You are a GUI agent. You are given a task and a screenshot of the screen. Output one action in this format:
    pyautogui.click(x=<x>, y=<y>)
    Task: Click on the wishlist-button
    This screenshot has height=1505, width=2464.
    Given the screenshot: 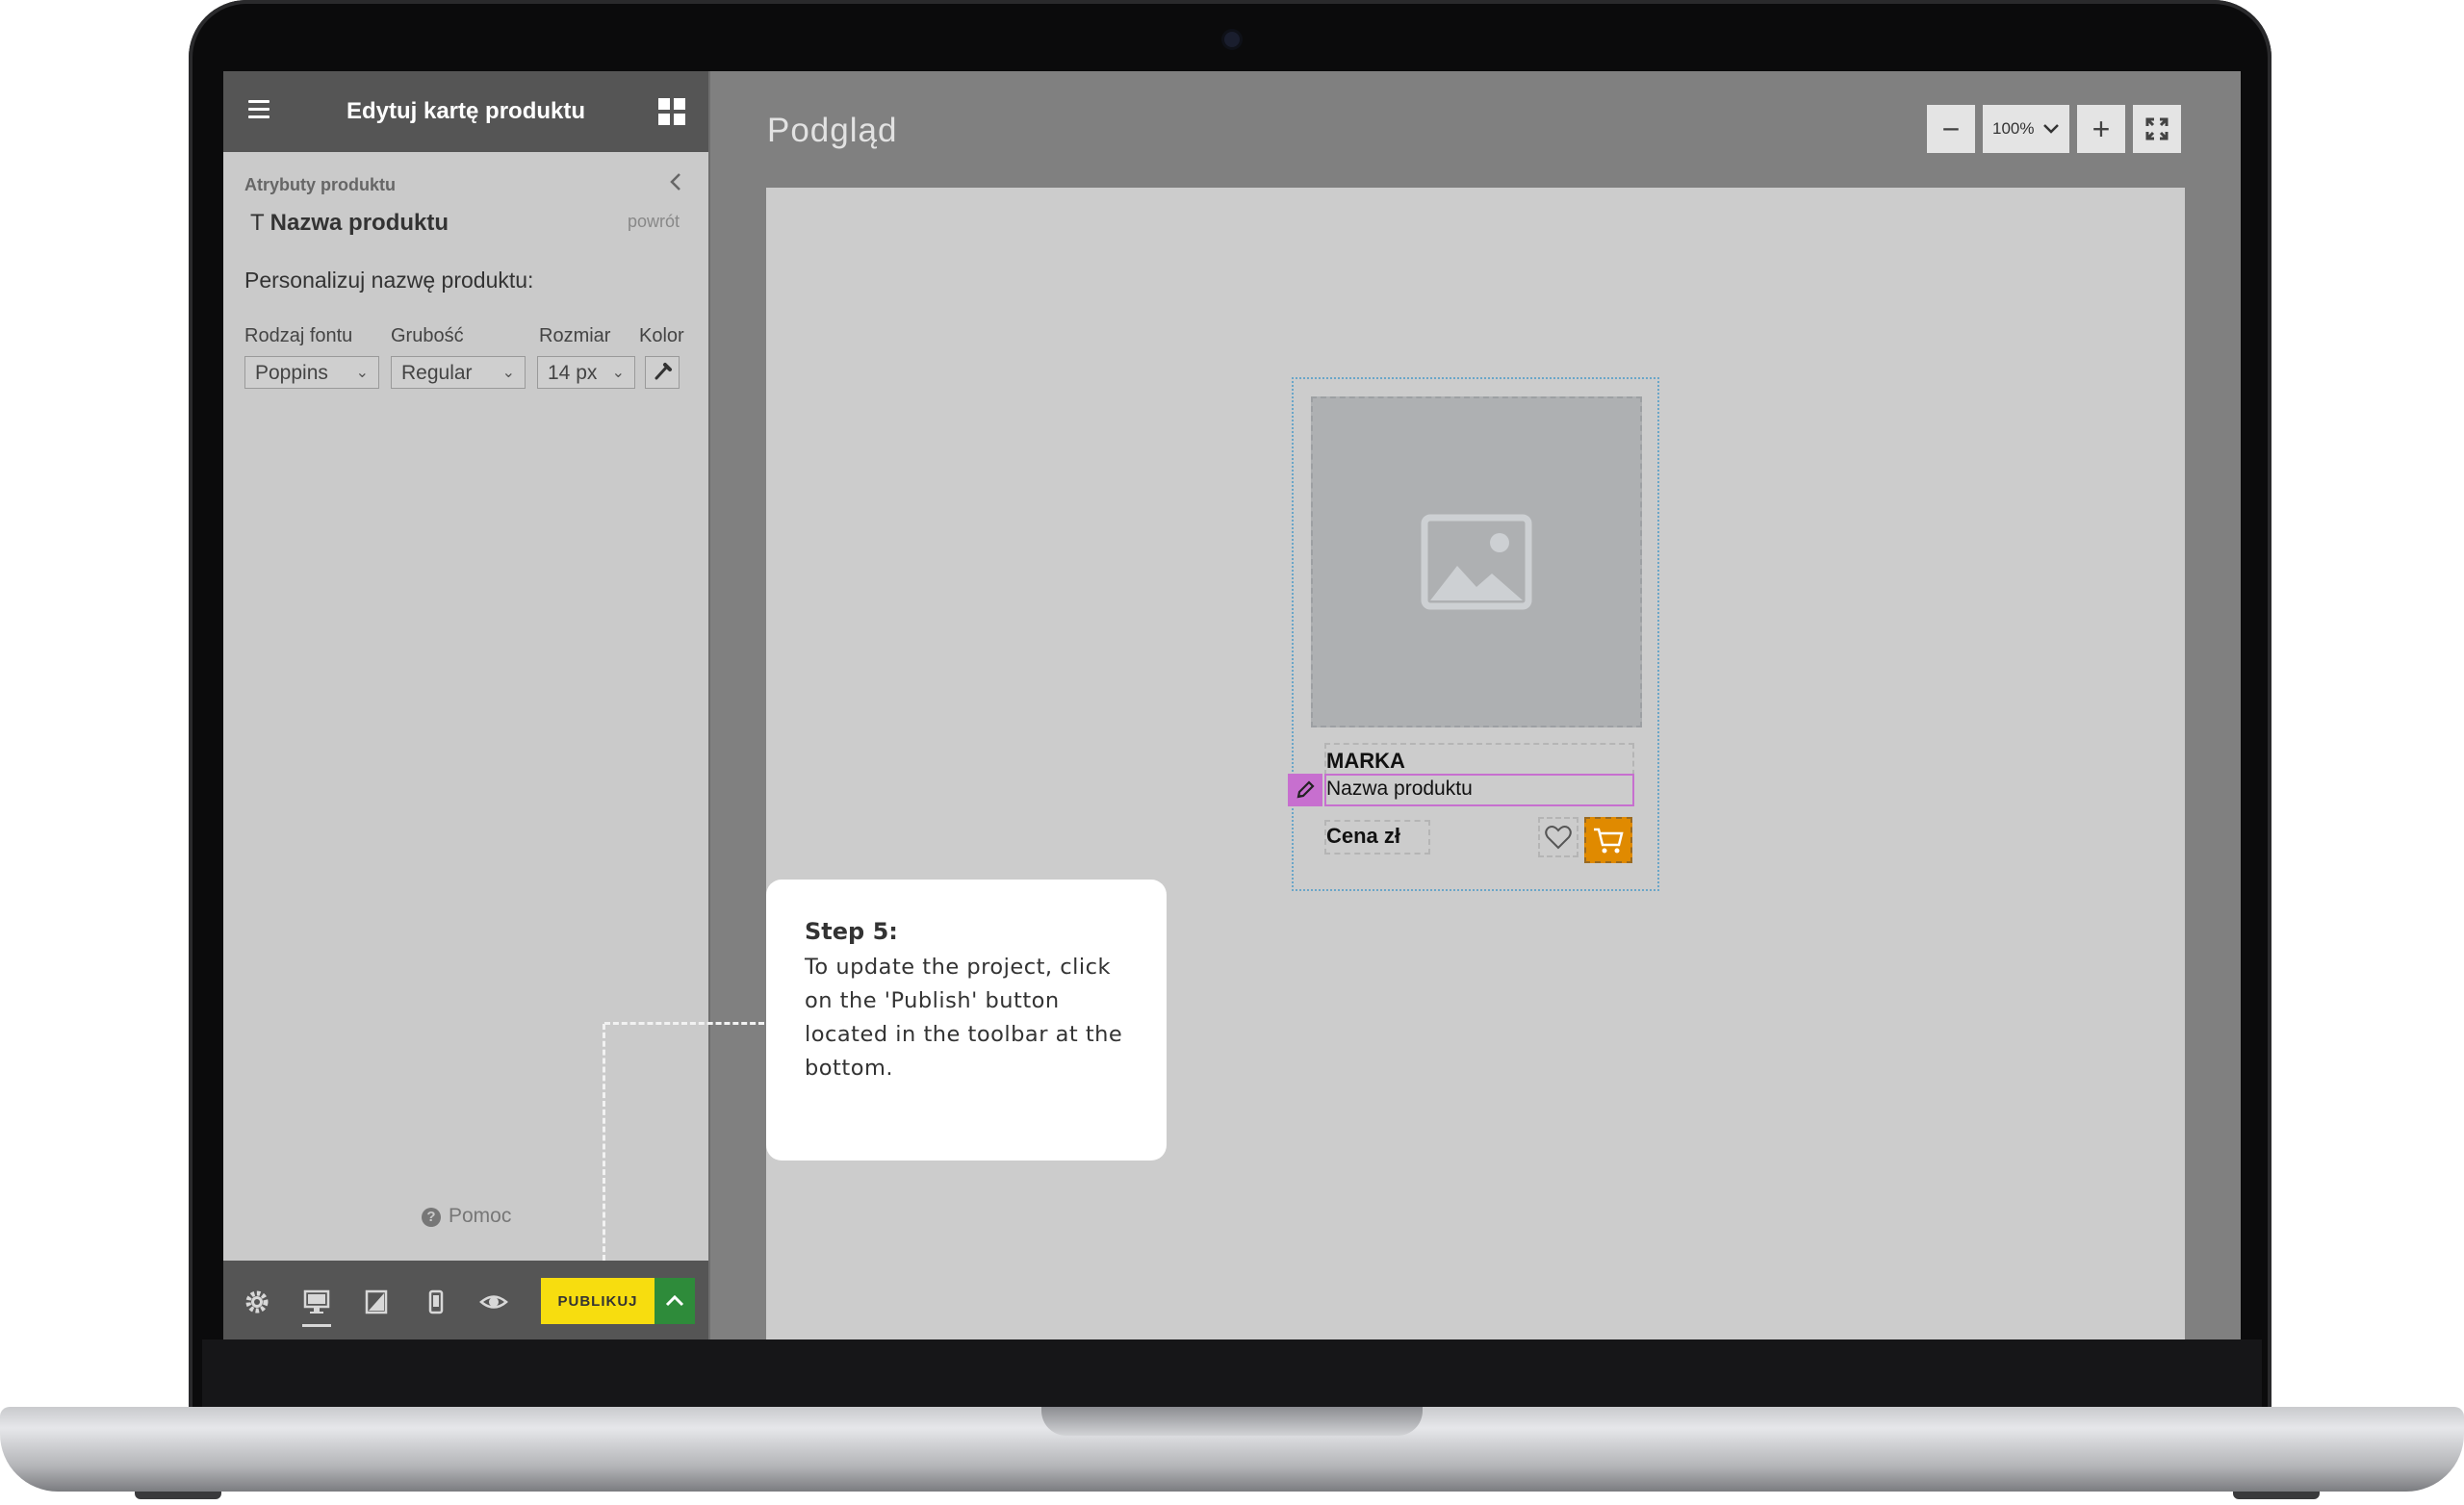 What is the action you would take?
    pyautogui.click(x=1558, y=837)
    